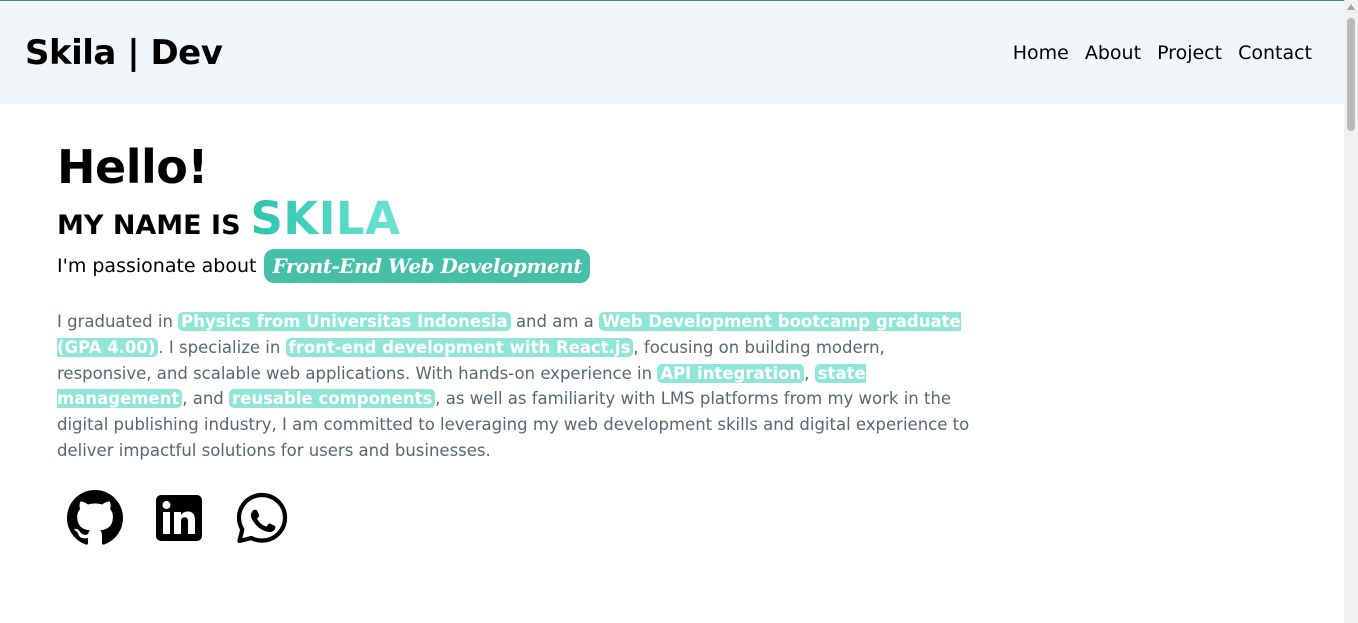 The height and width of the screenshot is (623, 1358). I want to click on nav-about: About, so click(1113, 53).